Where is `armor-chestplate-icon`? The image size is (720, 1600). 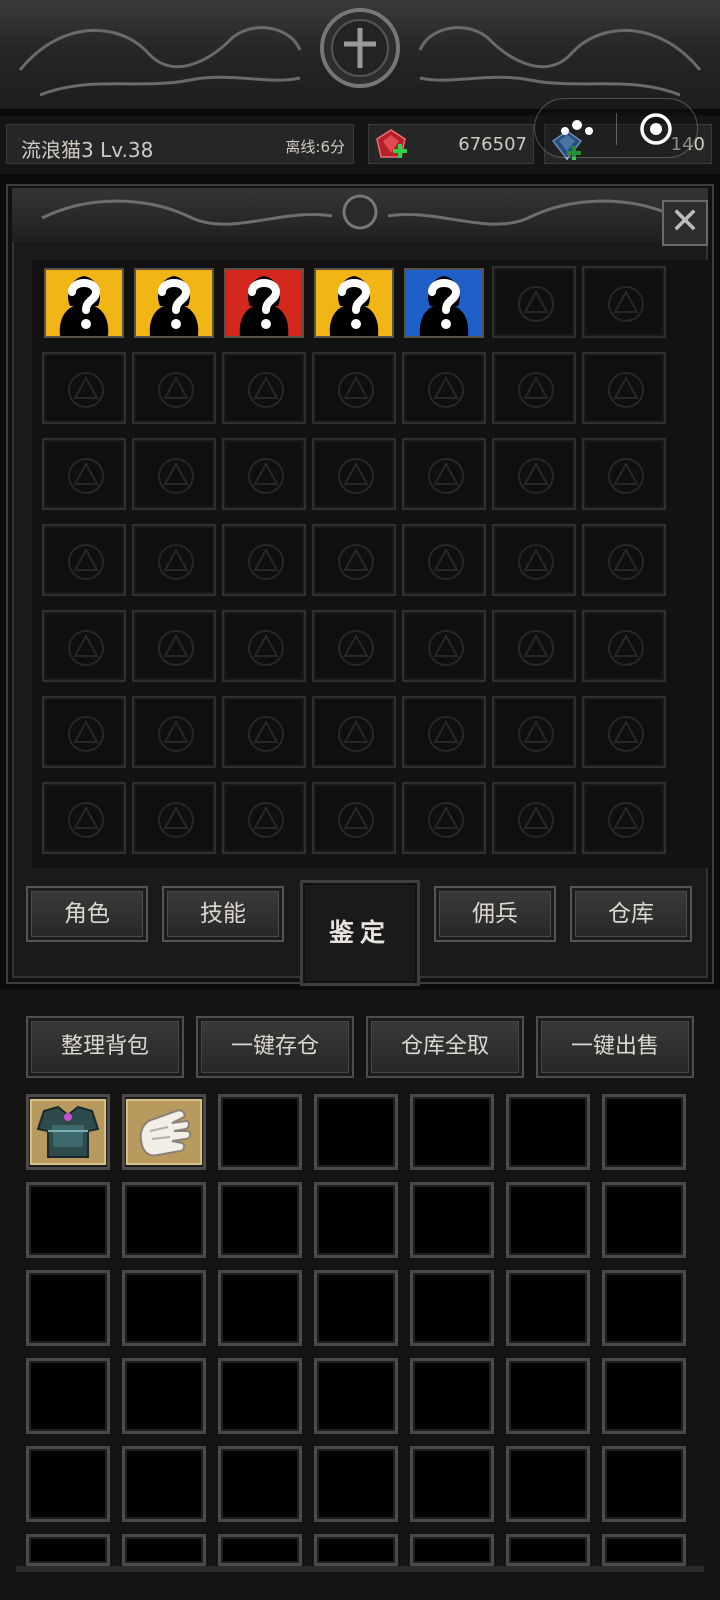
armor-chestplate-icon is located at coordinates (68, 1132).